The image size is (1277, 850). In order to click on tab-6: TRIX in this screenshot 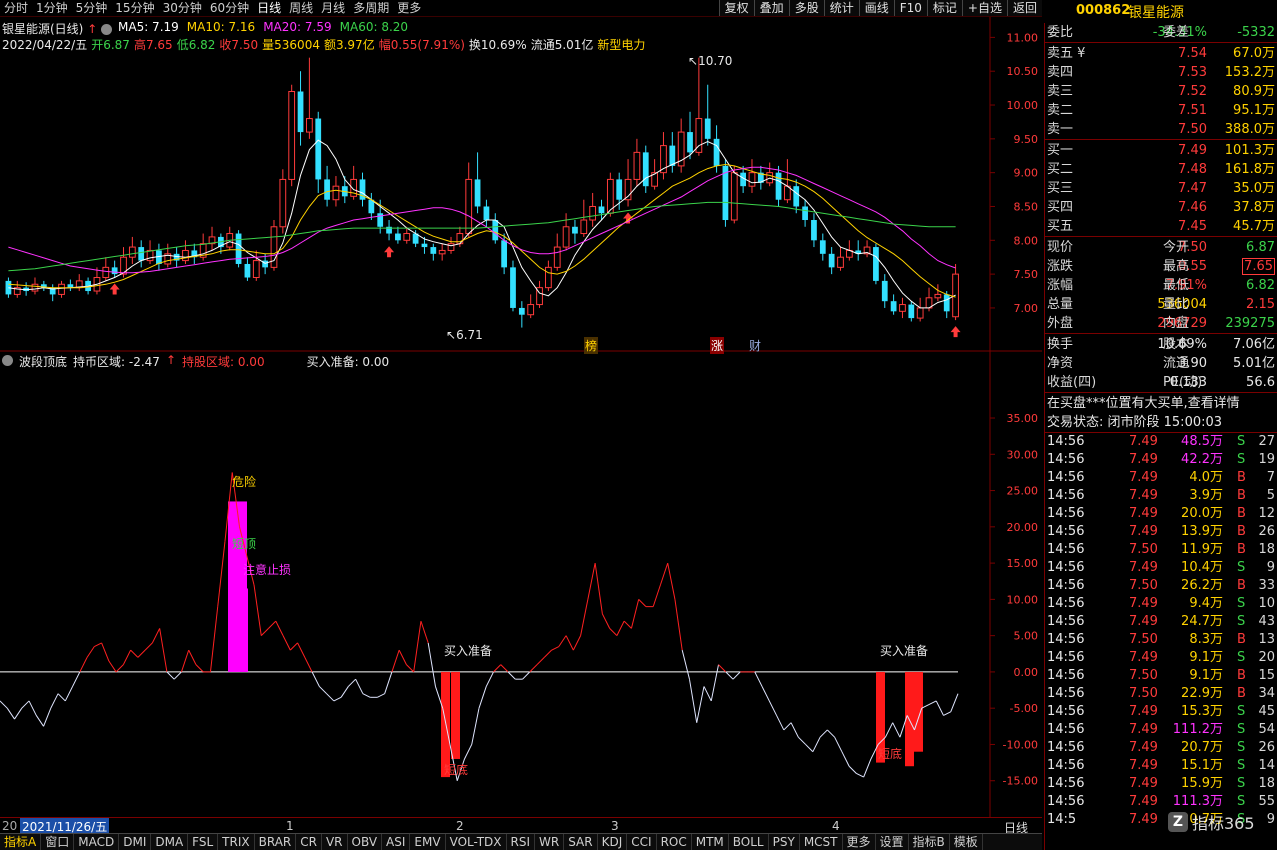, I will do `click(236, 842)`.